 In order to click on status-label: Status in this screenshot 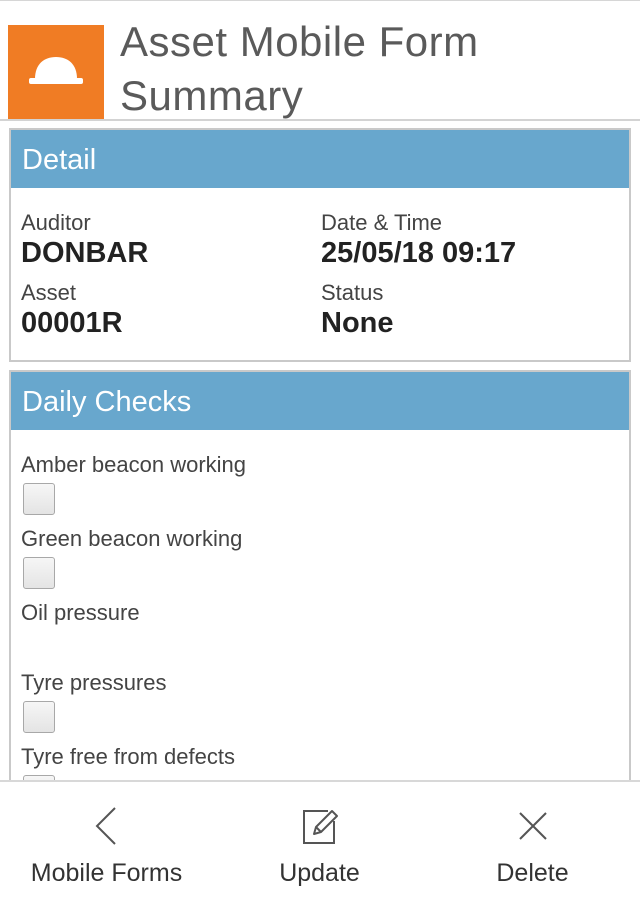, I will do `click(352, 292)`.